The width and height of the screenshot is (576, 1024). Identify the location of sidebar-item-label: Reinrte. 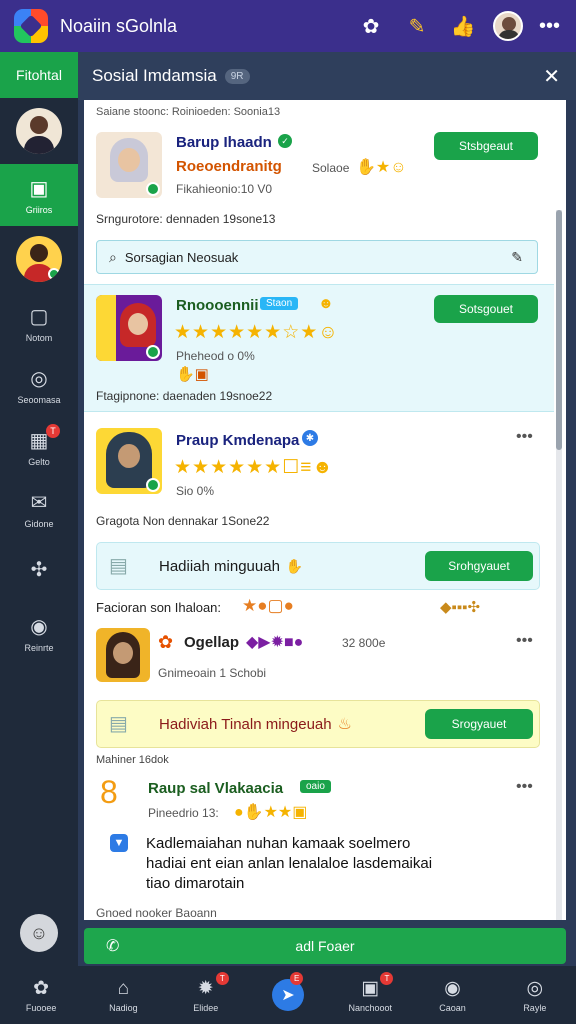
(39, 647).